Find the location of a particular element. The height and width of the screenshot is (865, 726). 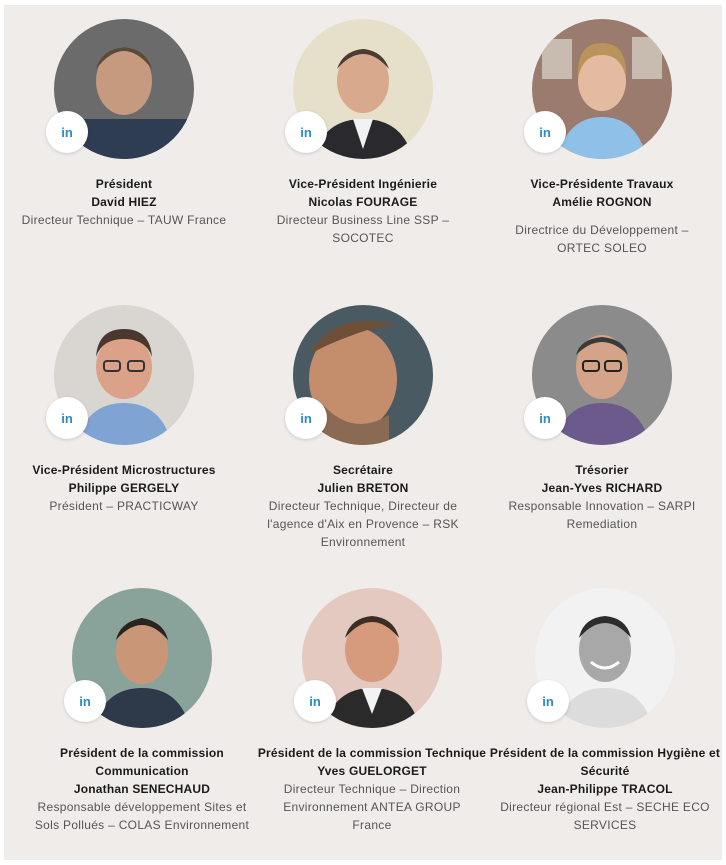

member-role: Trésorier is located at coordinates (602, 470).